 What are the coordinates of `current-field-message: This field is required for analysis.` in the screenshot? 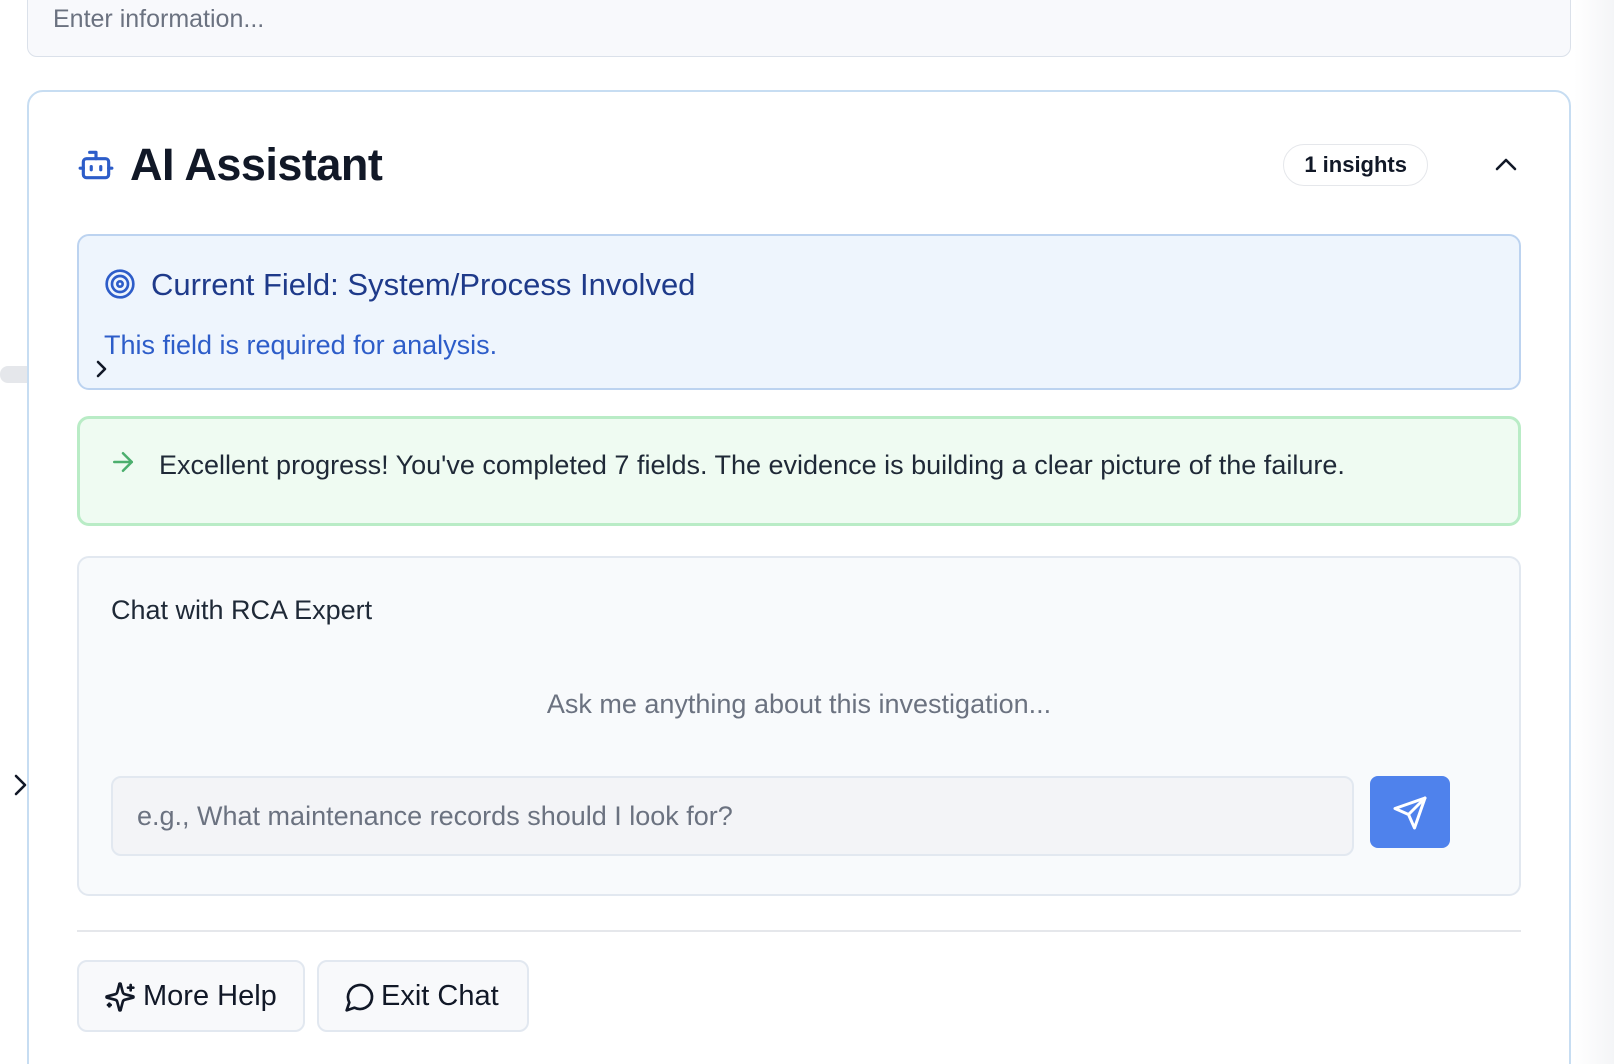 It's located at (301, 345).